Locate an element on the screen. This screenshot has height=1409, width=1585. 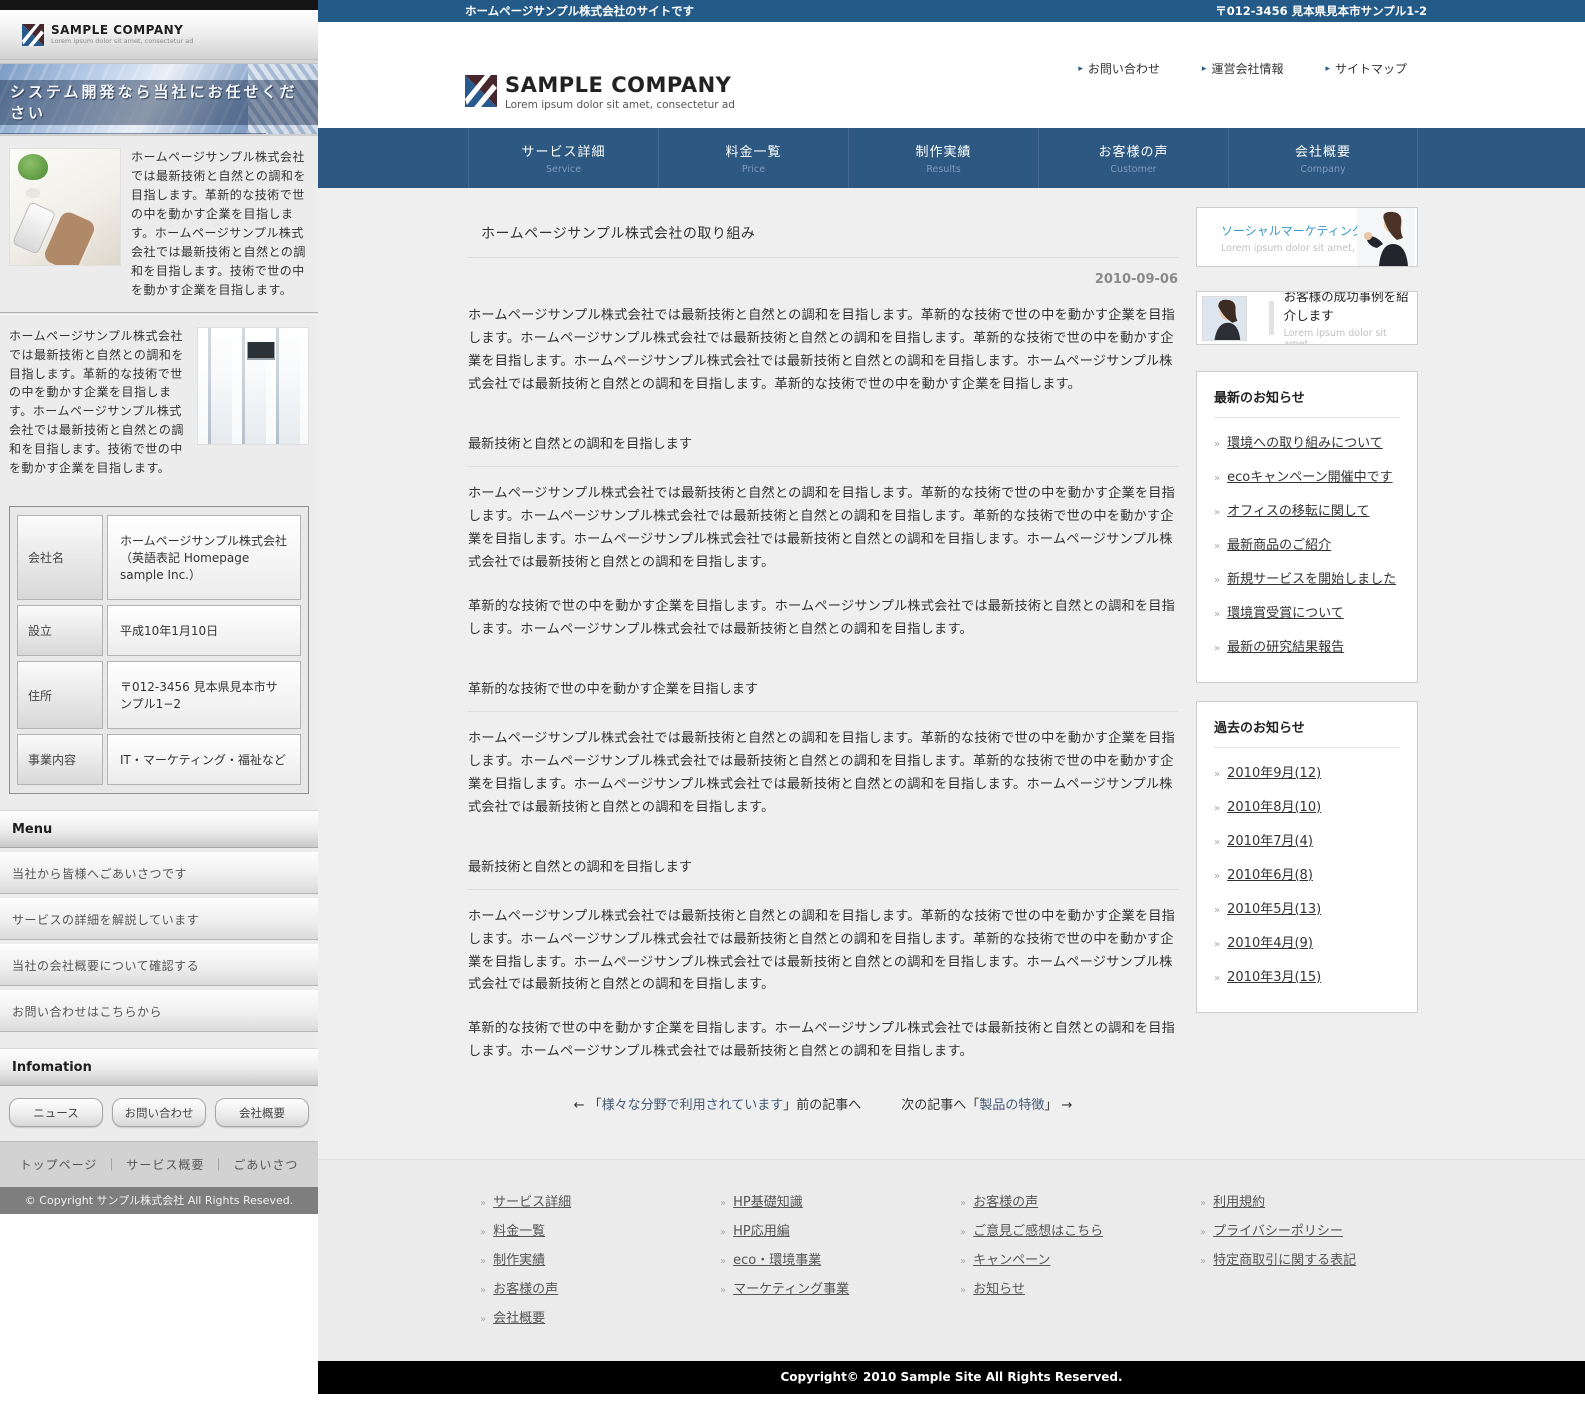
news-item: » 環境への取り組みについて is located at coordinates (1307, 441).